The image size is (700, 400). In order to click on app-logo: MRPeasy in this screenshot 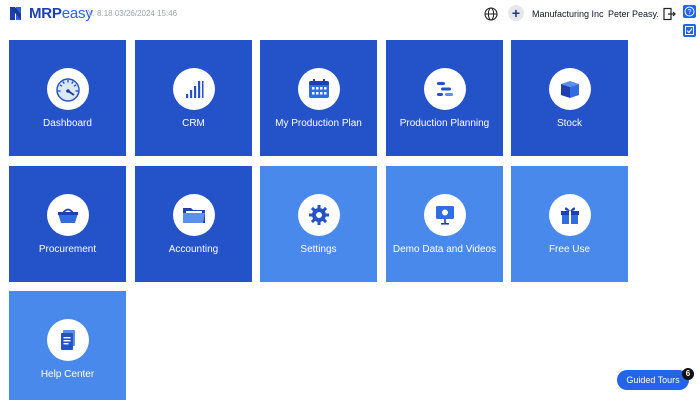, I will do `click(51, 13)`.